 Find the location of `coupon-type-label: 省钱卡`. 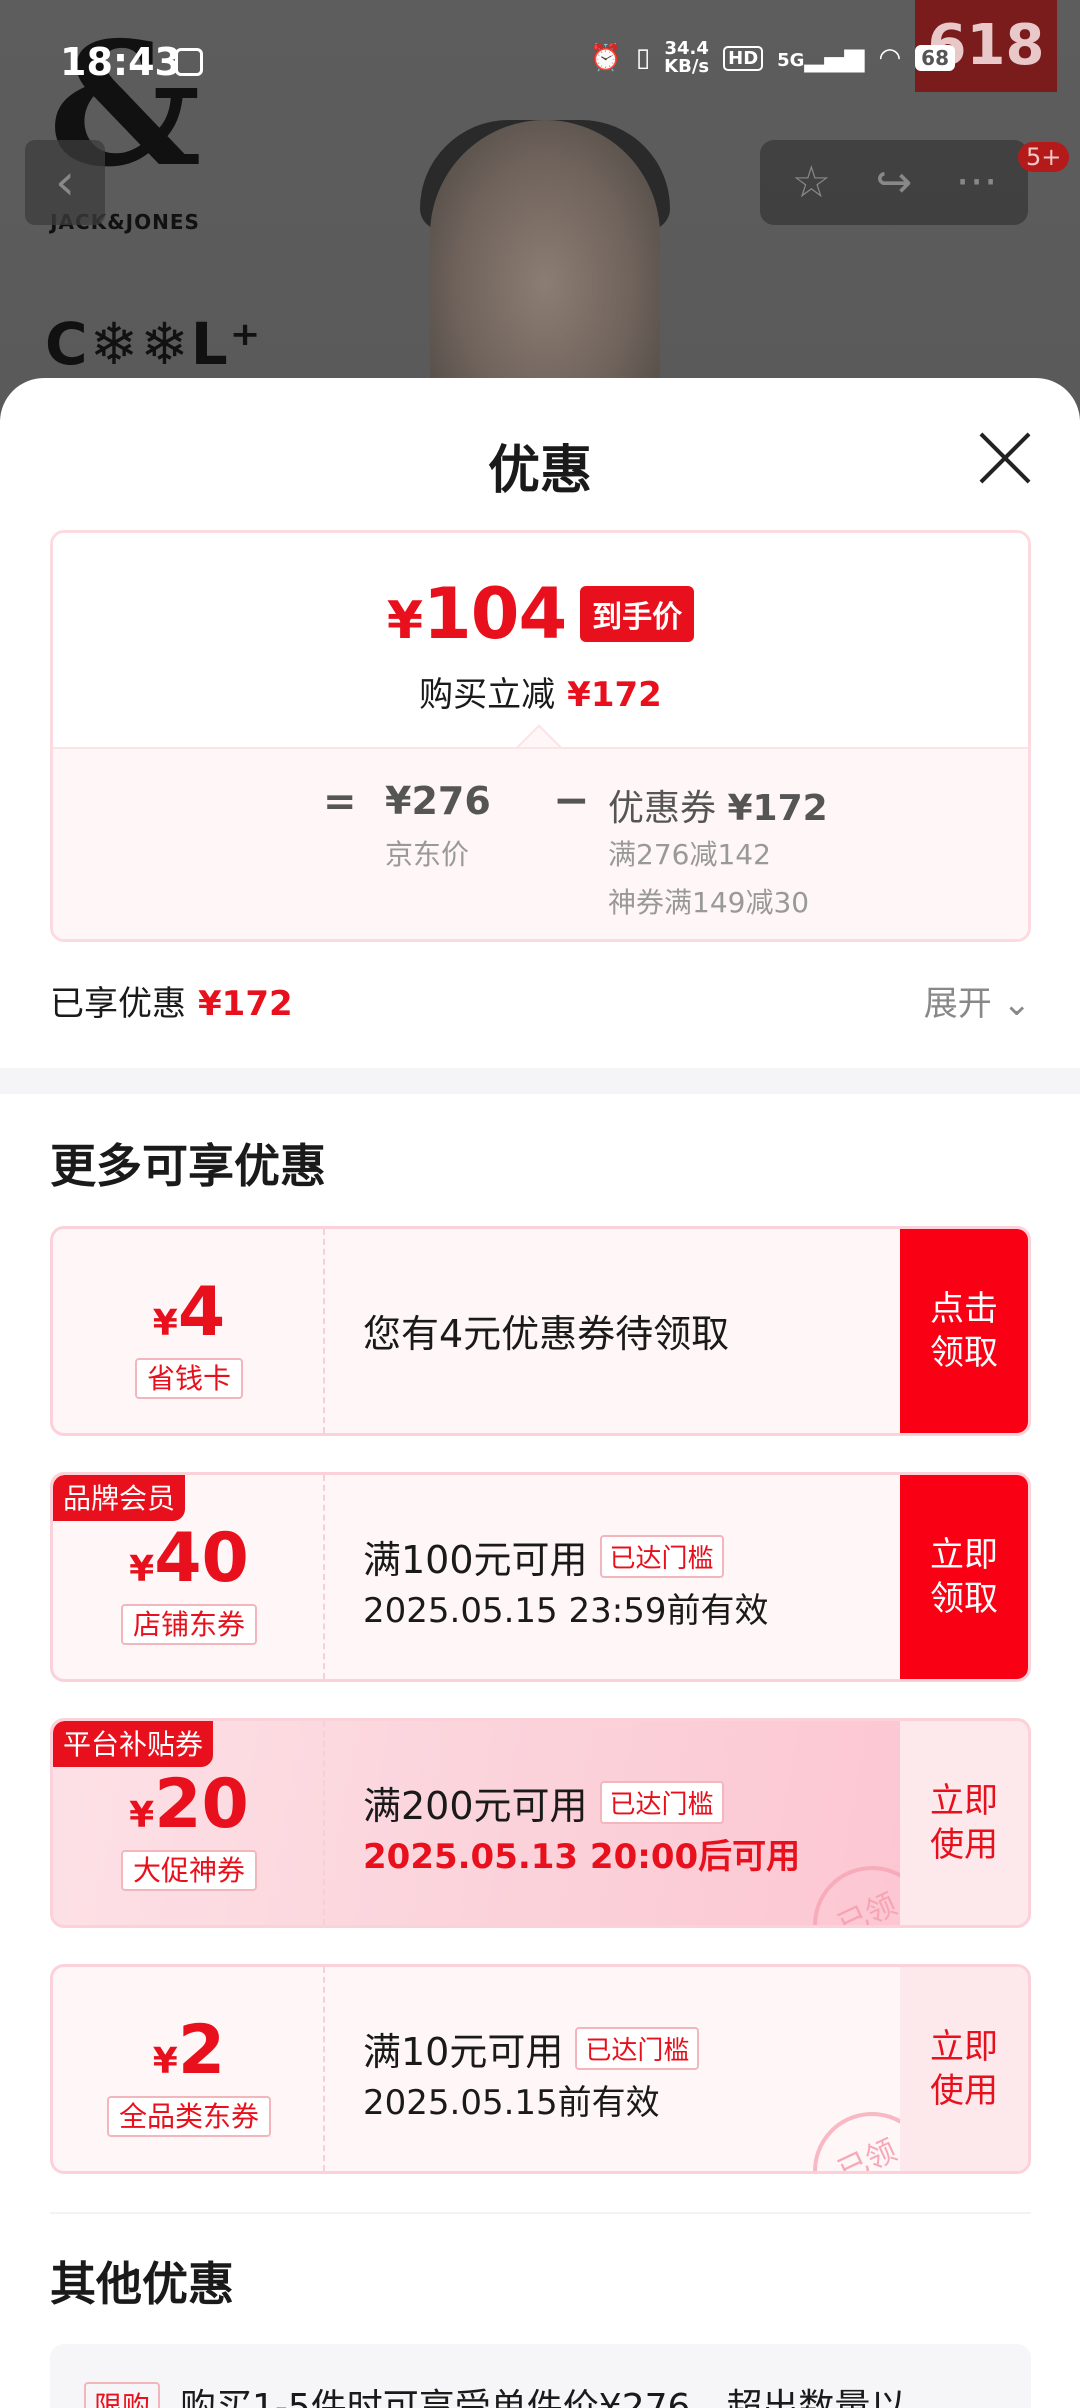

coupon-type-label: 省钱卡 is located at coordinates (188, 1378).